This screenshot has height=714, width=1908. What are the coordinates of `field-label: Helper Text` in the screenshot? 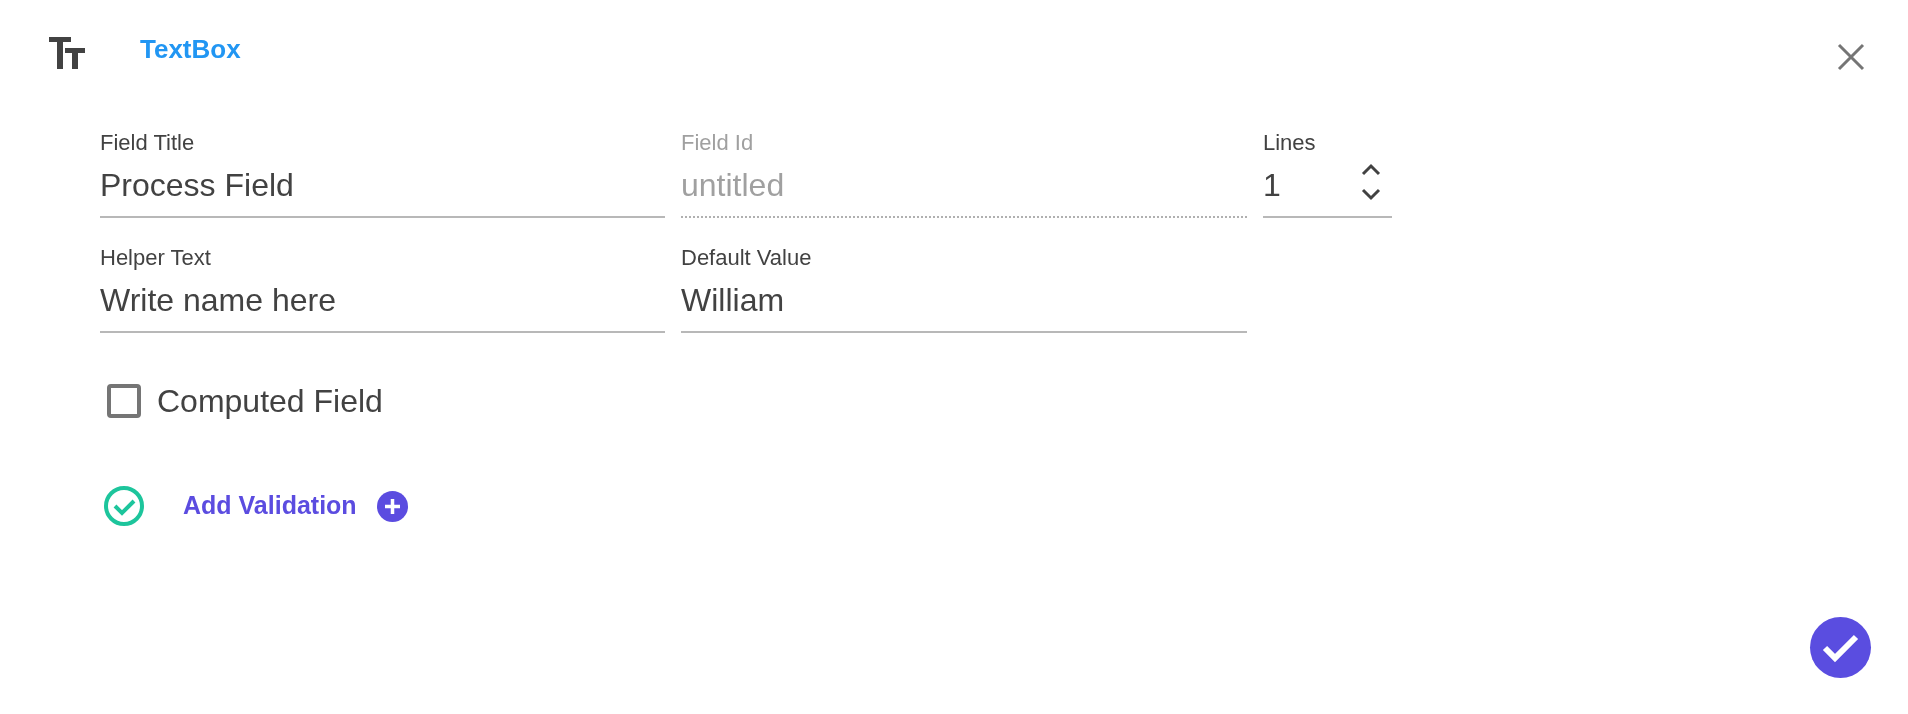 It's located at (156, 258).